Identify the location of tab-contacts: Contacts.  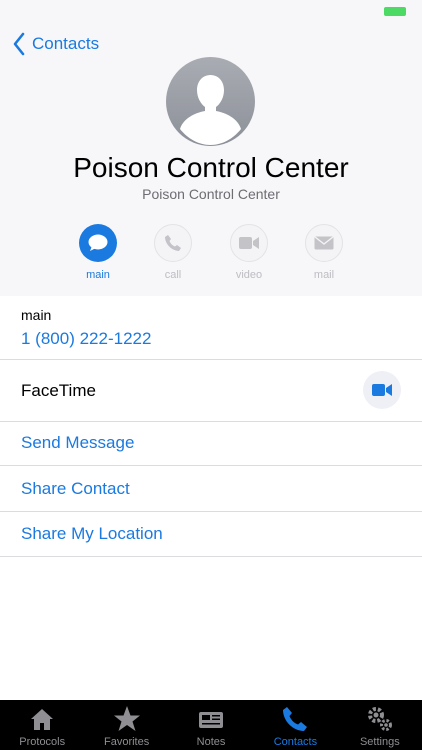
(295, 725).